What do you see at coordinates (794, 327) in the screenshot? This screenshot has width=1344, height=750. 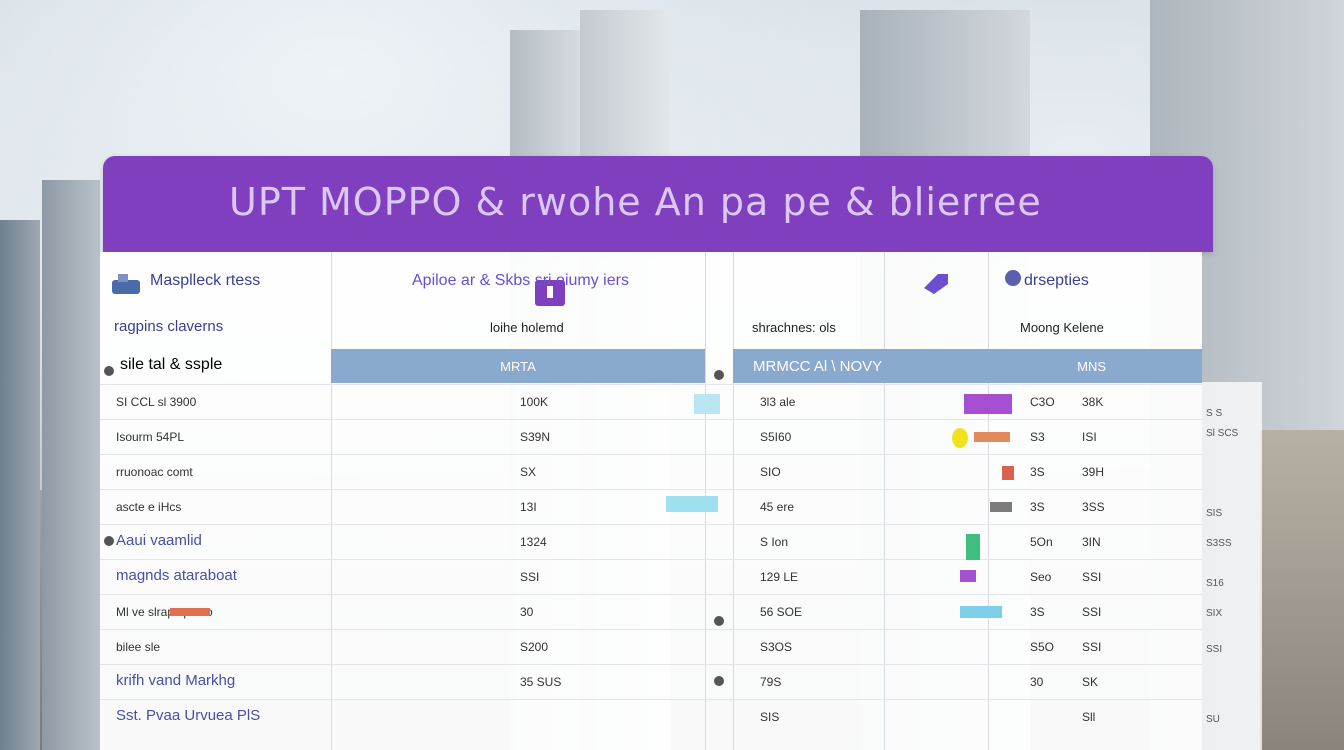 I see `column-subheader: shrachnes: ols` at bounding box center [794, 327].